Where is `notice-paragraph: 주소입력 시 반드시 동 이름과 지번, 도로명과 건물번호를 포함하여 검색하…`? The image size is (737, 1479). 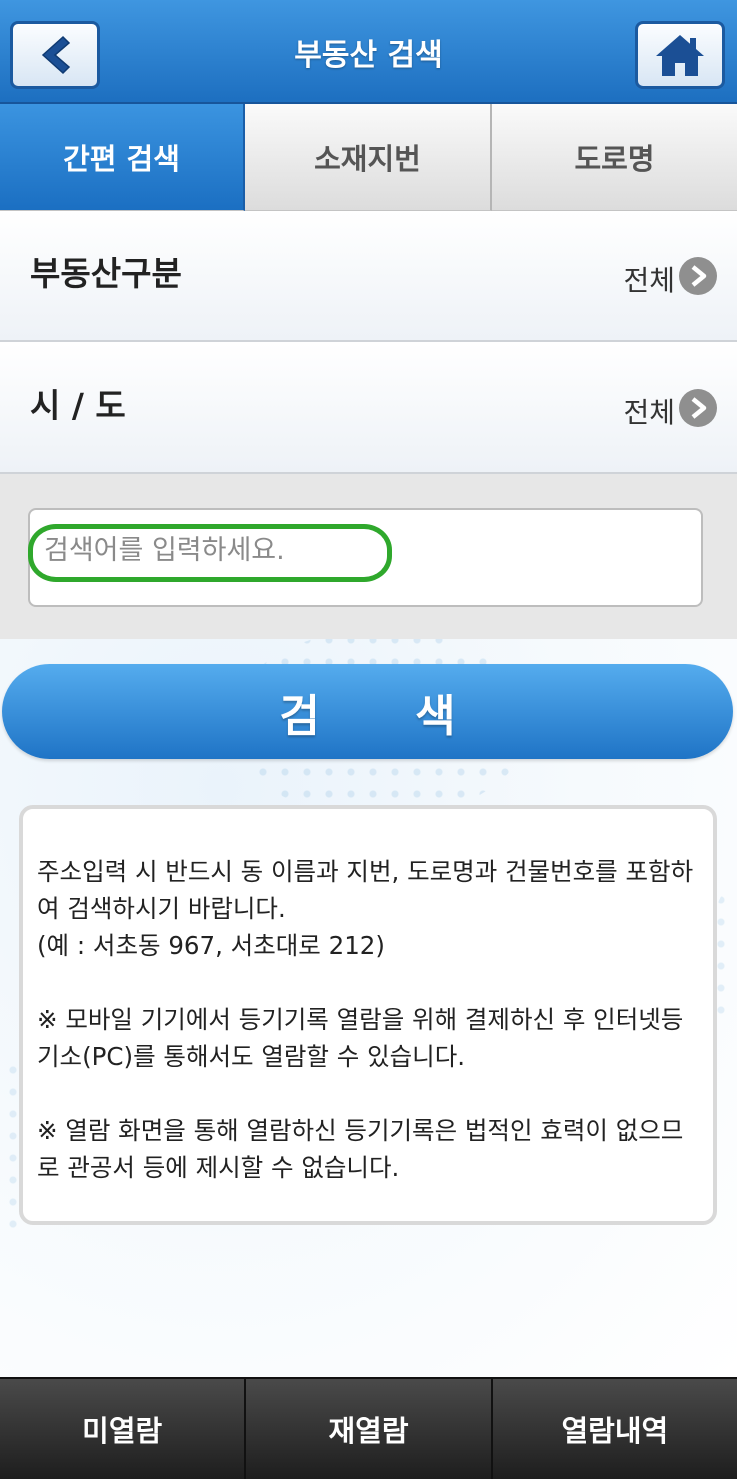 notice-paragraph: 주소입력 시 반드시 동 이름과 지번, 도로명과 건물번호를 포함하여 검색하… is located at coordinates (365, 908).